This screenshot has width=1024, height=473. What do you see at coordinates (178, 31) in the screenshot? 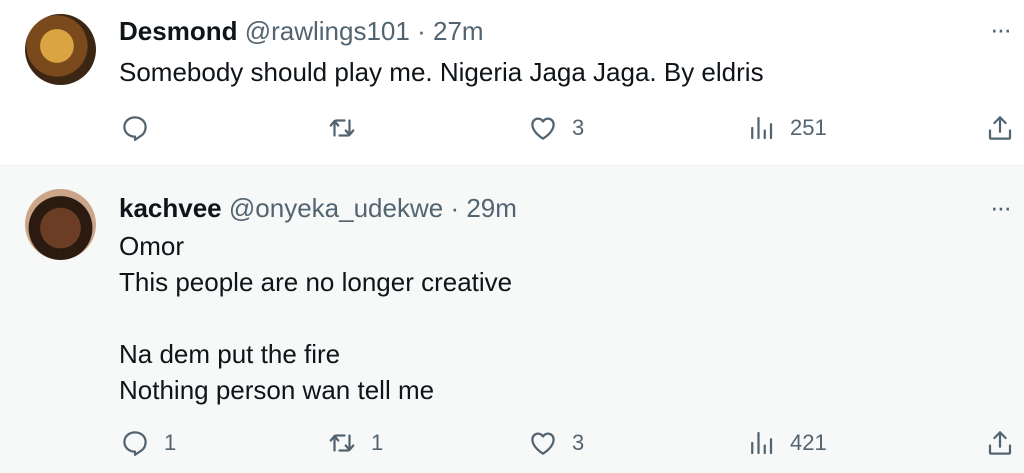
I see `display-name: Desmond` at bounding box center [178, 31].